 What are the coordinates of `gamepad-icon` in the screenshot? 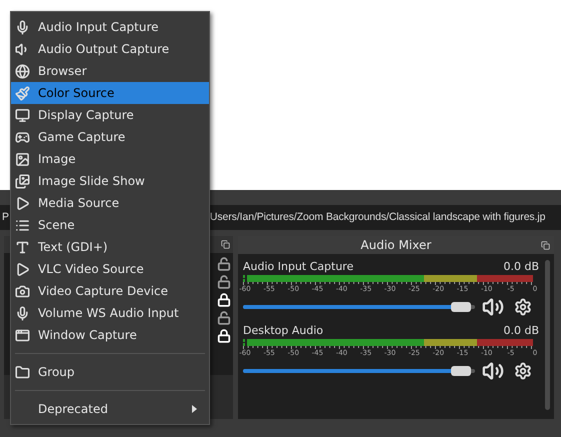 It's located at (22, 137).